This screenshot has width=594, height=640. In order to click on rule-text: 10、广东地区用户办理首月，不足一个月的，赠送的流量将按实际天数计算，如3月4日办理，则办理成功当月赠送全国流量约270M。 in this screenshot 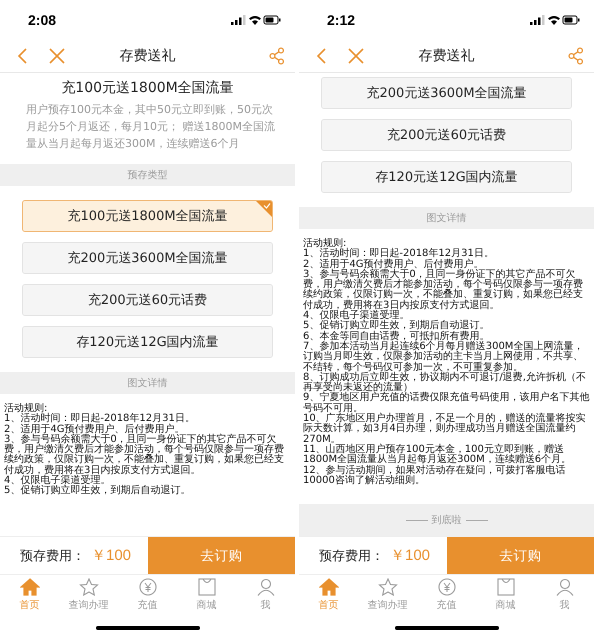, I will do `click(445, 429)`.